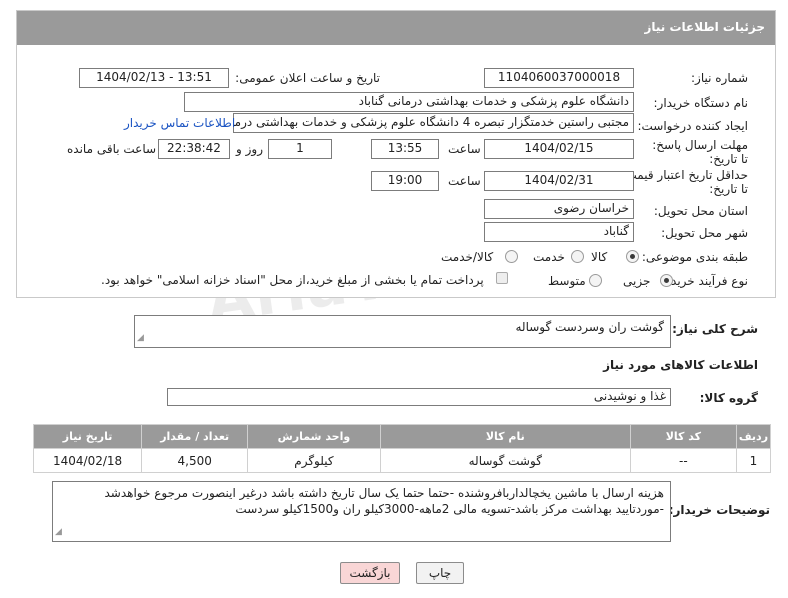 The image size is (788, 598). What do you see at coordinates (505, 460) in the screenshot?
I see `cell-item-name: گوشت گوساله` at bounding box center [505, 460].